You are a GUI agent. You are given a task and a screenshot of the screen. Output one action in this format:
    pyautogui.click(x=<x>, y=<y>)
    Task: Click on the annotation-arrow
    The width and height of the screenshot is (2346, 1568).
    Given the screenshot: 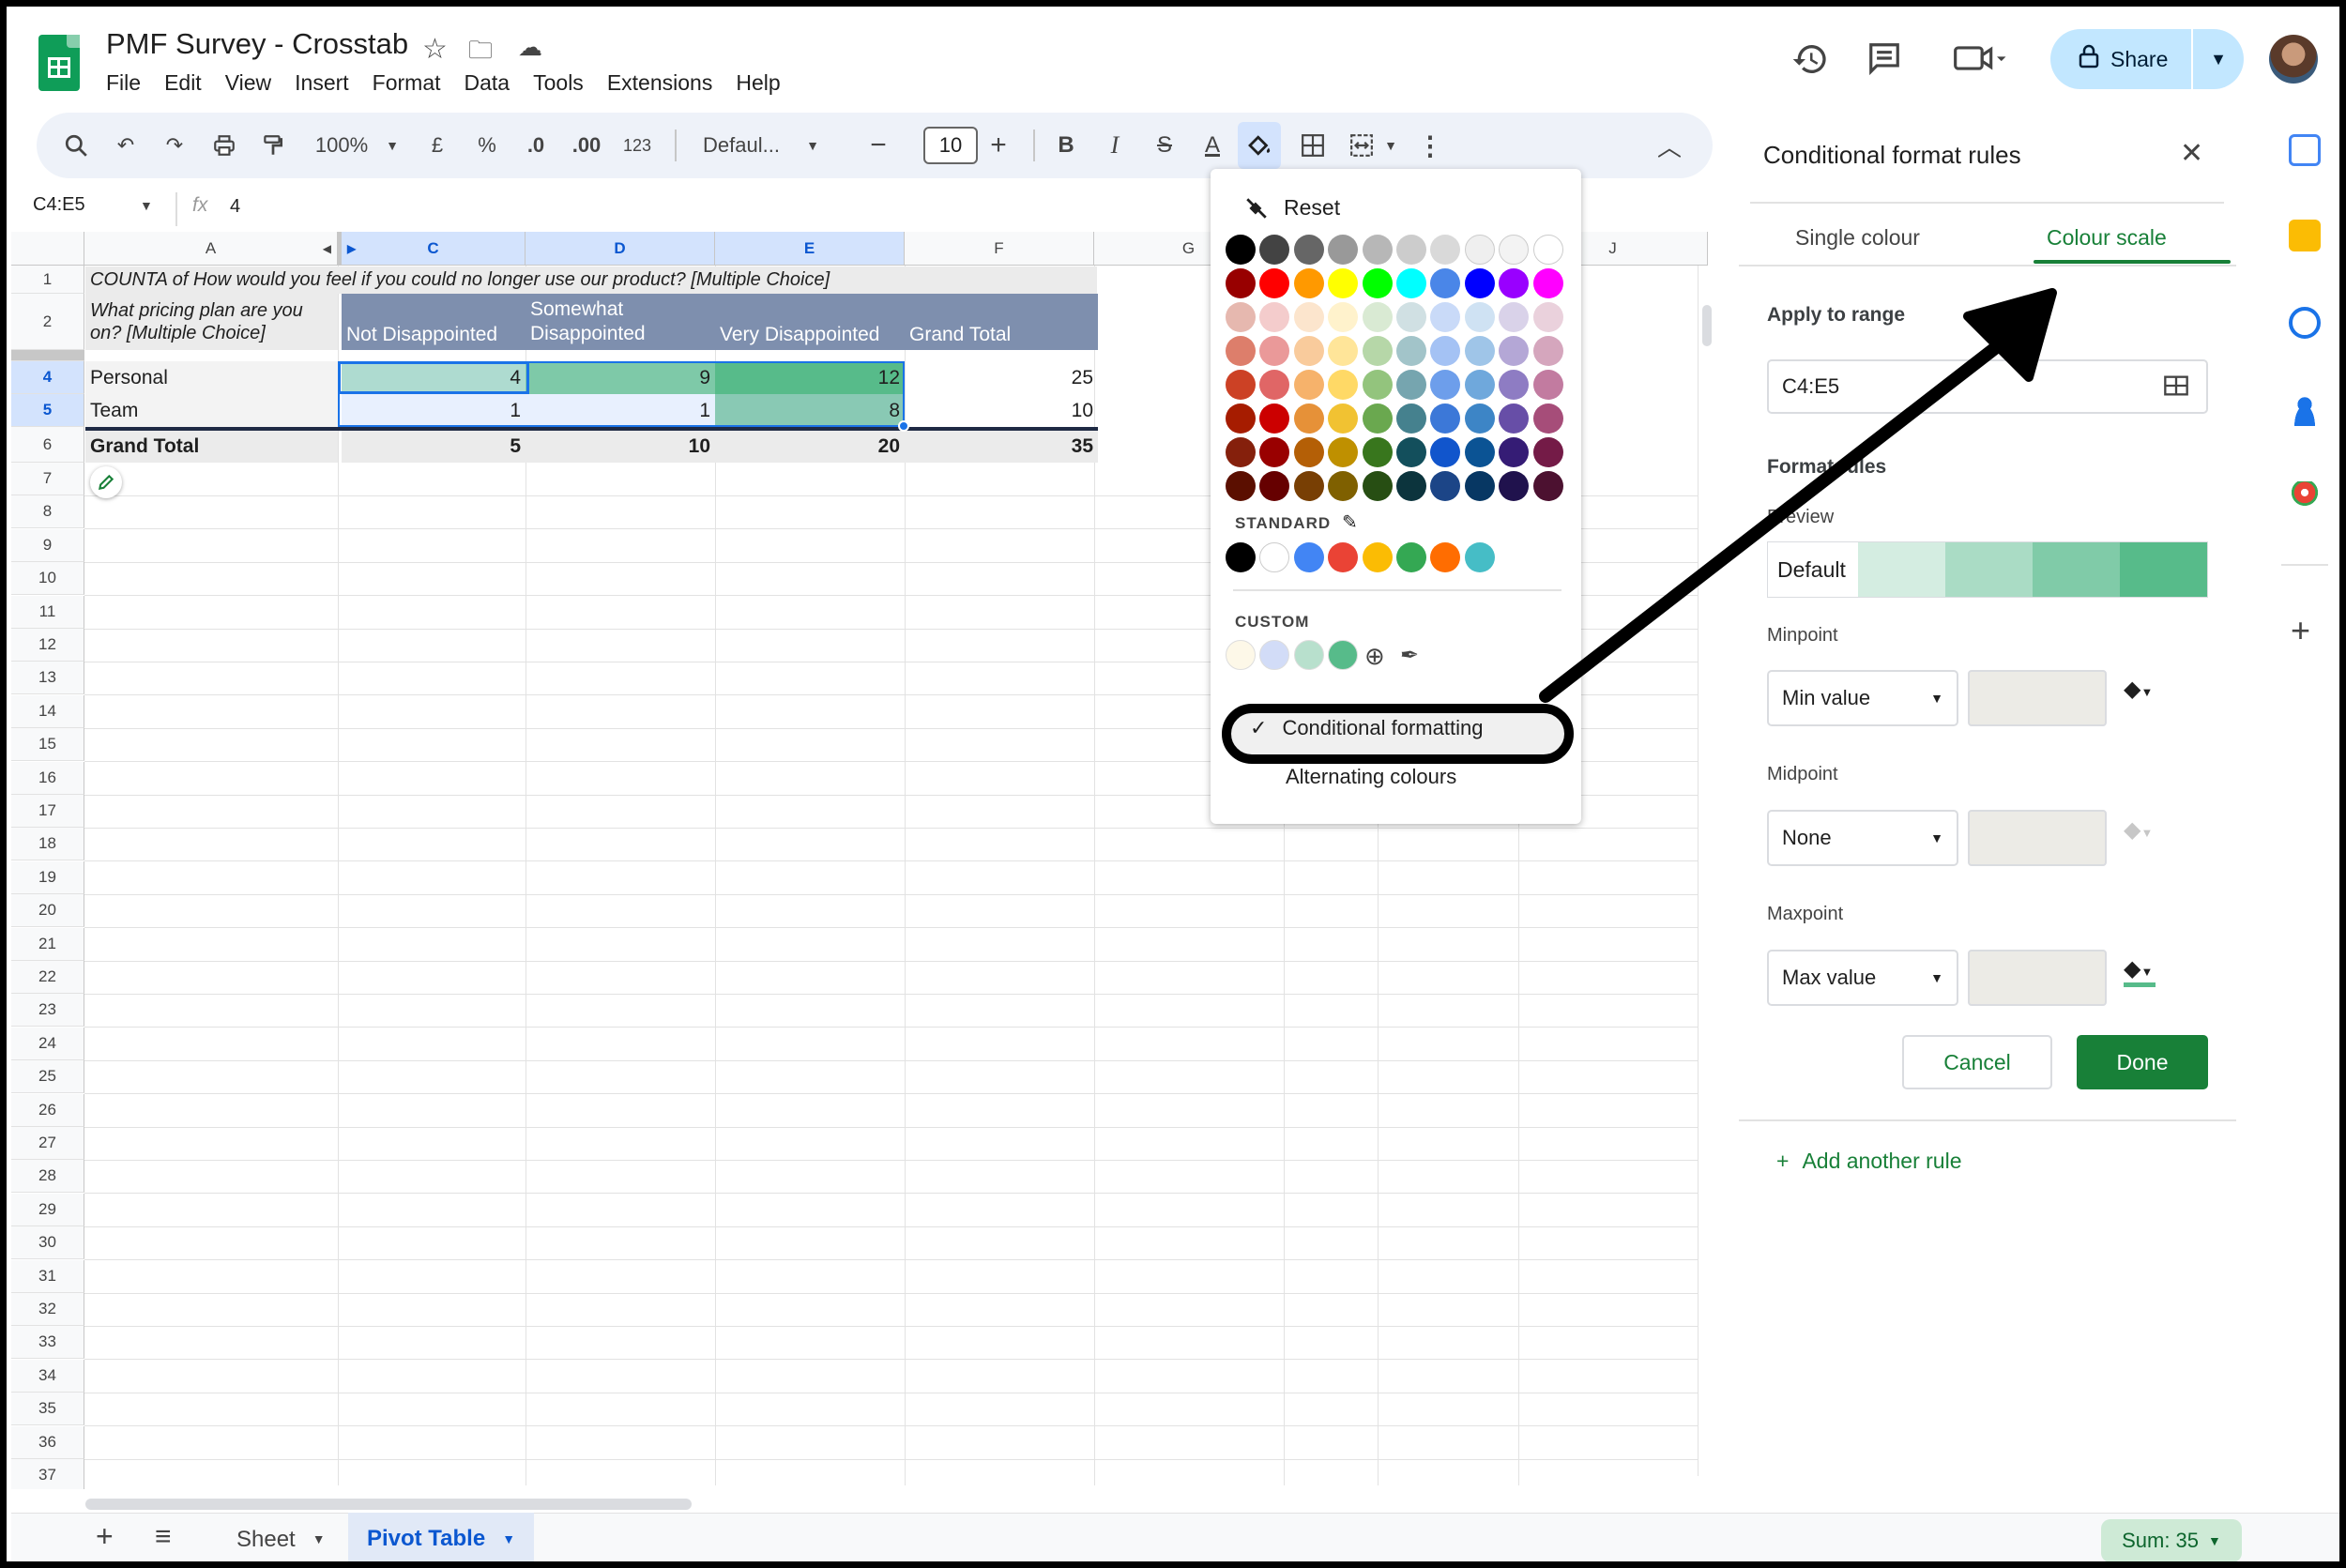 What is the action you would take?
    pyautogui.click(x=1798, y=495)
    